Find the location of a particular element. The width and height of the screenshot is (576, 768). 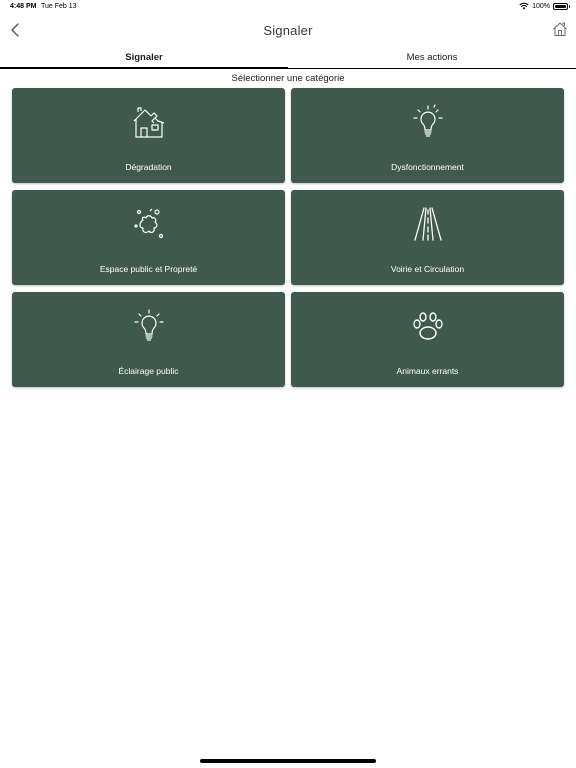

status-right: 100% is located at coordinates (544, 6).